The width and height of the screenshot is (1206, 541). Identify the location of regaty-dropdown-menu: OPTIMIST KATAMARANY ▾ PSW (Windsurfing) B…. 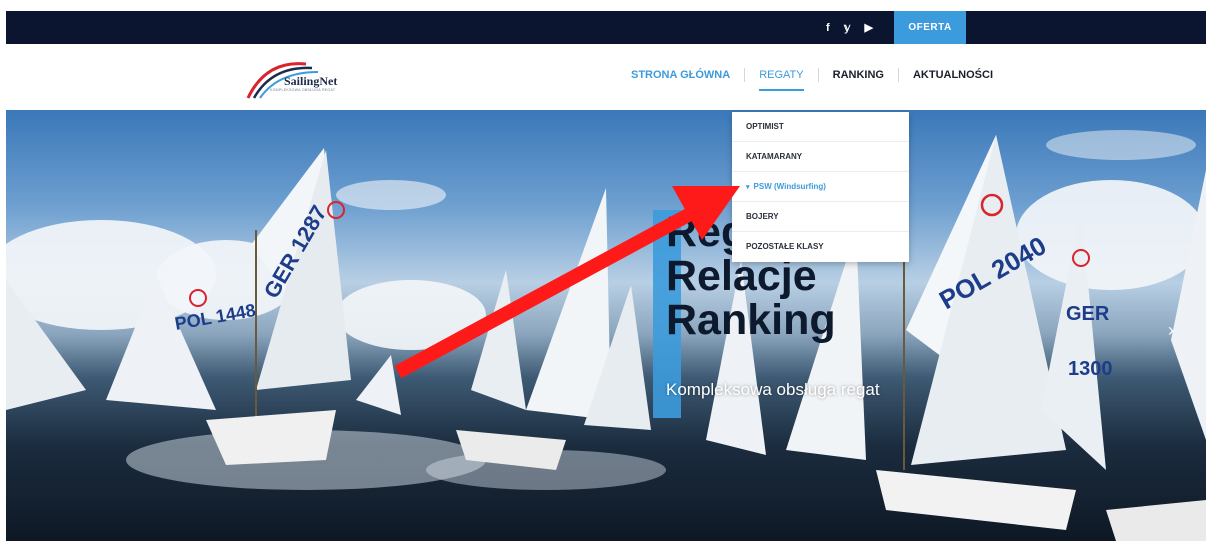
(820, 187).